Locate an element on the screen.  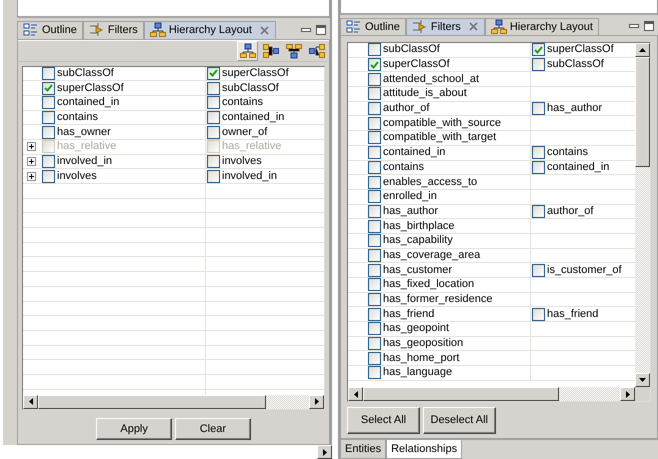
action-button: Deselect All is located at coordinates (459, 420).